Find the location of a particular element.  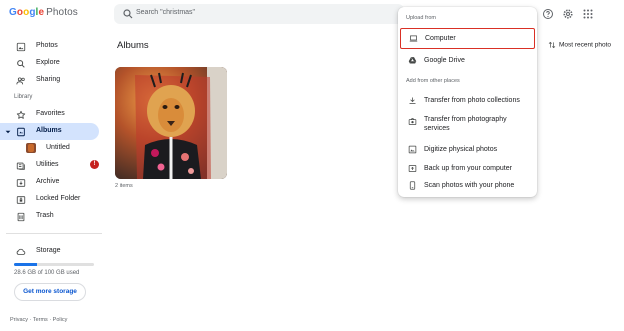

gear-icon is located at coordinates (568, 14).